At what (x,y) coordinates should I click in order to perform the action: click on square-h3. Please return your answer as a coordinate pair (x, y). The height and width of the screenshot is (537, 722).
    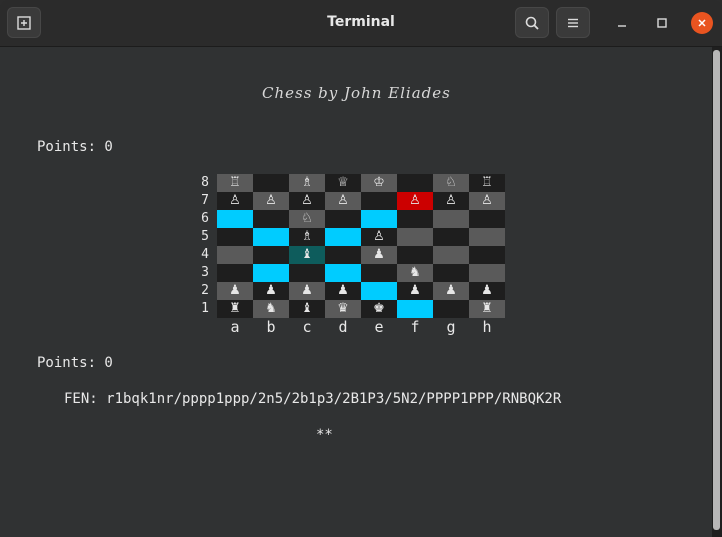
    Looking at the image, I should click on (487, 273).